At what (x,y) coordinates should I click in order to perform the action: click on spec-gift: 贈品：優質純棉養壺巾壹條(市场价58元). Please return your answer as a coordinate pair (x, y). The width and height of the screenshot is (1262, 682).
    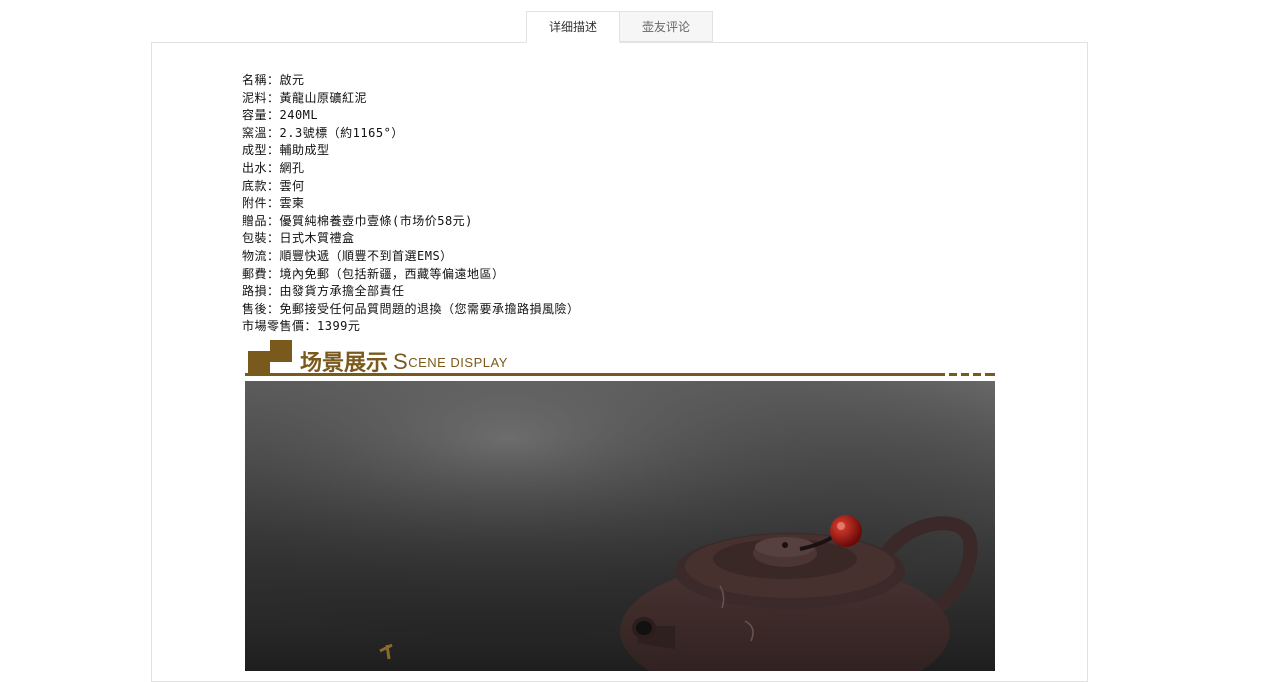
    Looking at the image, I should click on (357, 220).